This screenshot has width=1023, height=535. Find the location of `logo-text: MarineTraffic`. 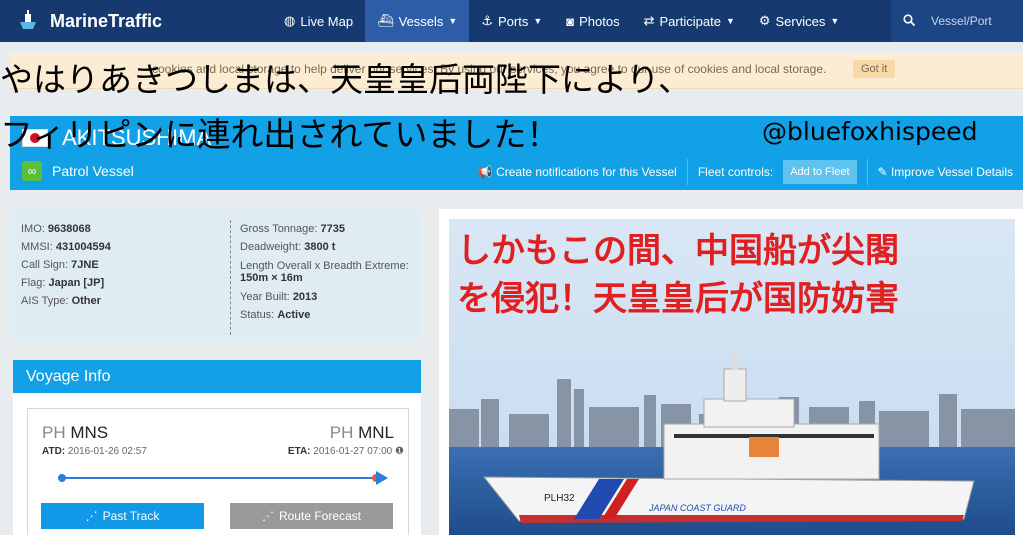

logo-text: MarineTraffic is located at coordinates (106, 20).